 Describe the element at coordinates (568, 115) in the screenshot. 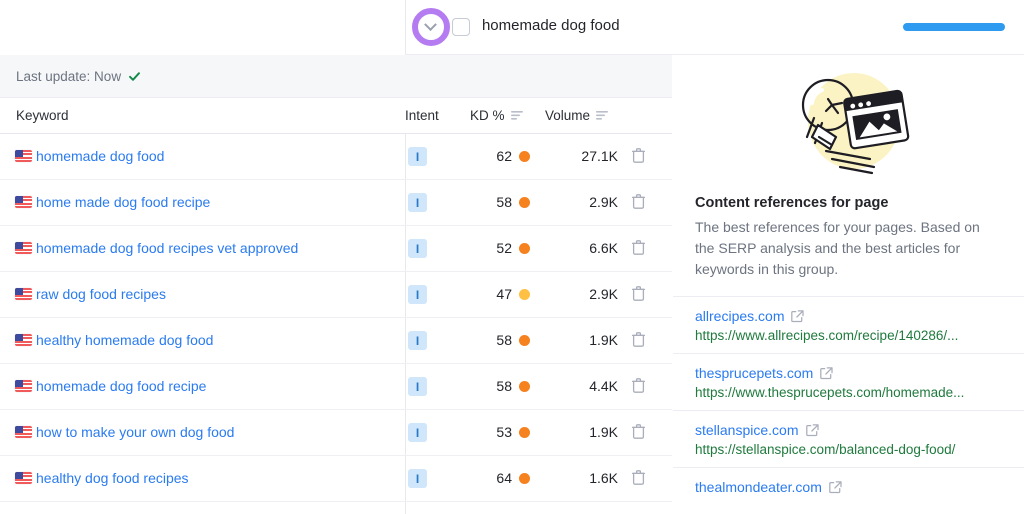

I see `column-header-volume-label: Volume` at that location.